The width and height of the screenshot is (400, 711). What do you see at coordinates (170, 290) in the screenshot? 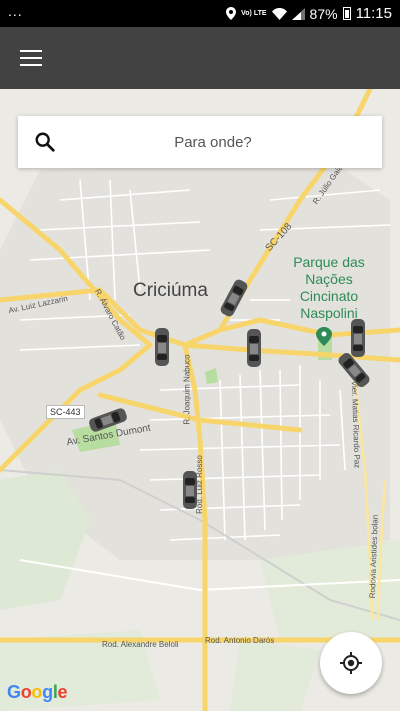
I see `city-label: Criciúma` at bounding box center [170, 290].